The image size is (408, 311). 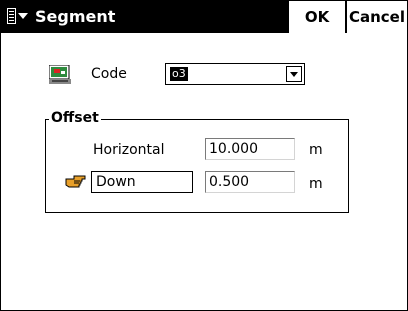 I want to click on vertical-unit: m, so click(x=316, y=184).